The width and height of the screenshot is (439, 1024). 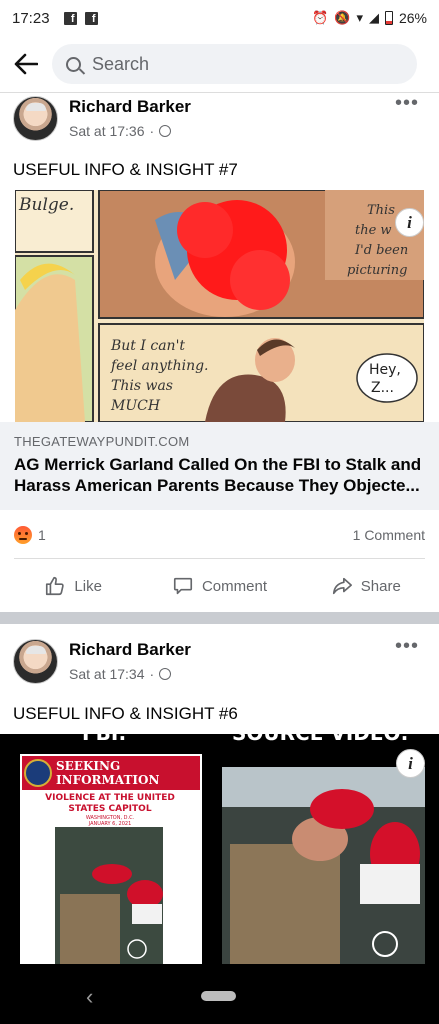 I want to click on search-input: Search, so click(x=234, y=64).